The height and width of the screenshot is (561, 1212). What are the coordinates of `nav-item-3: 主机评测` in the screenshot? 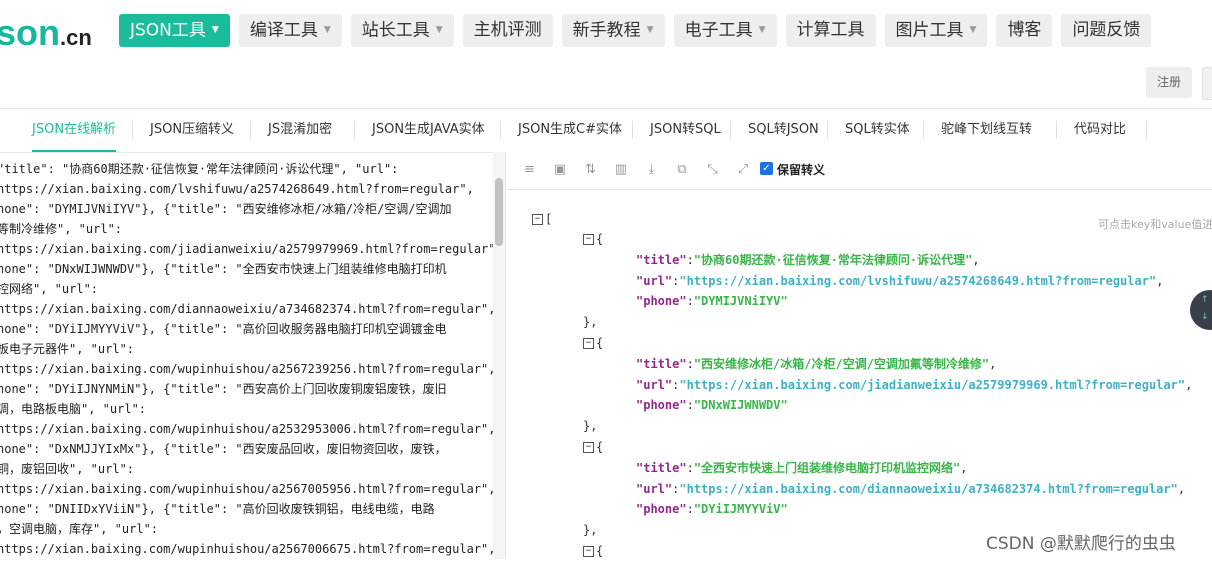 It's located at (507, 30).